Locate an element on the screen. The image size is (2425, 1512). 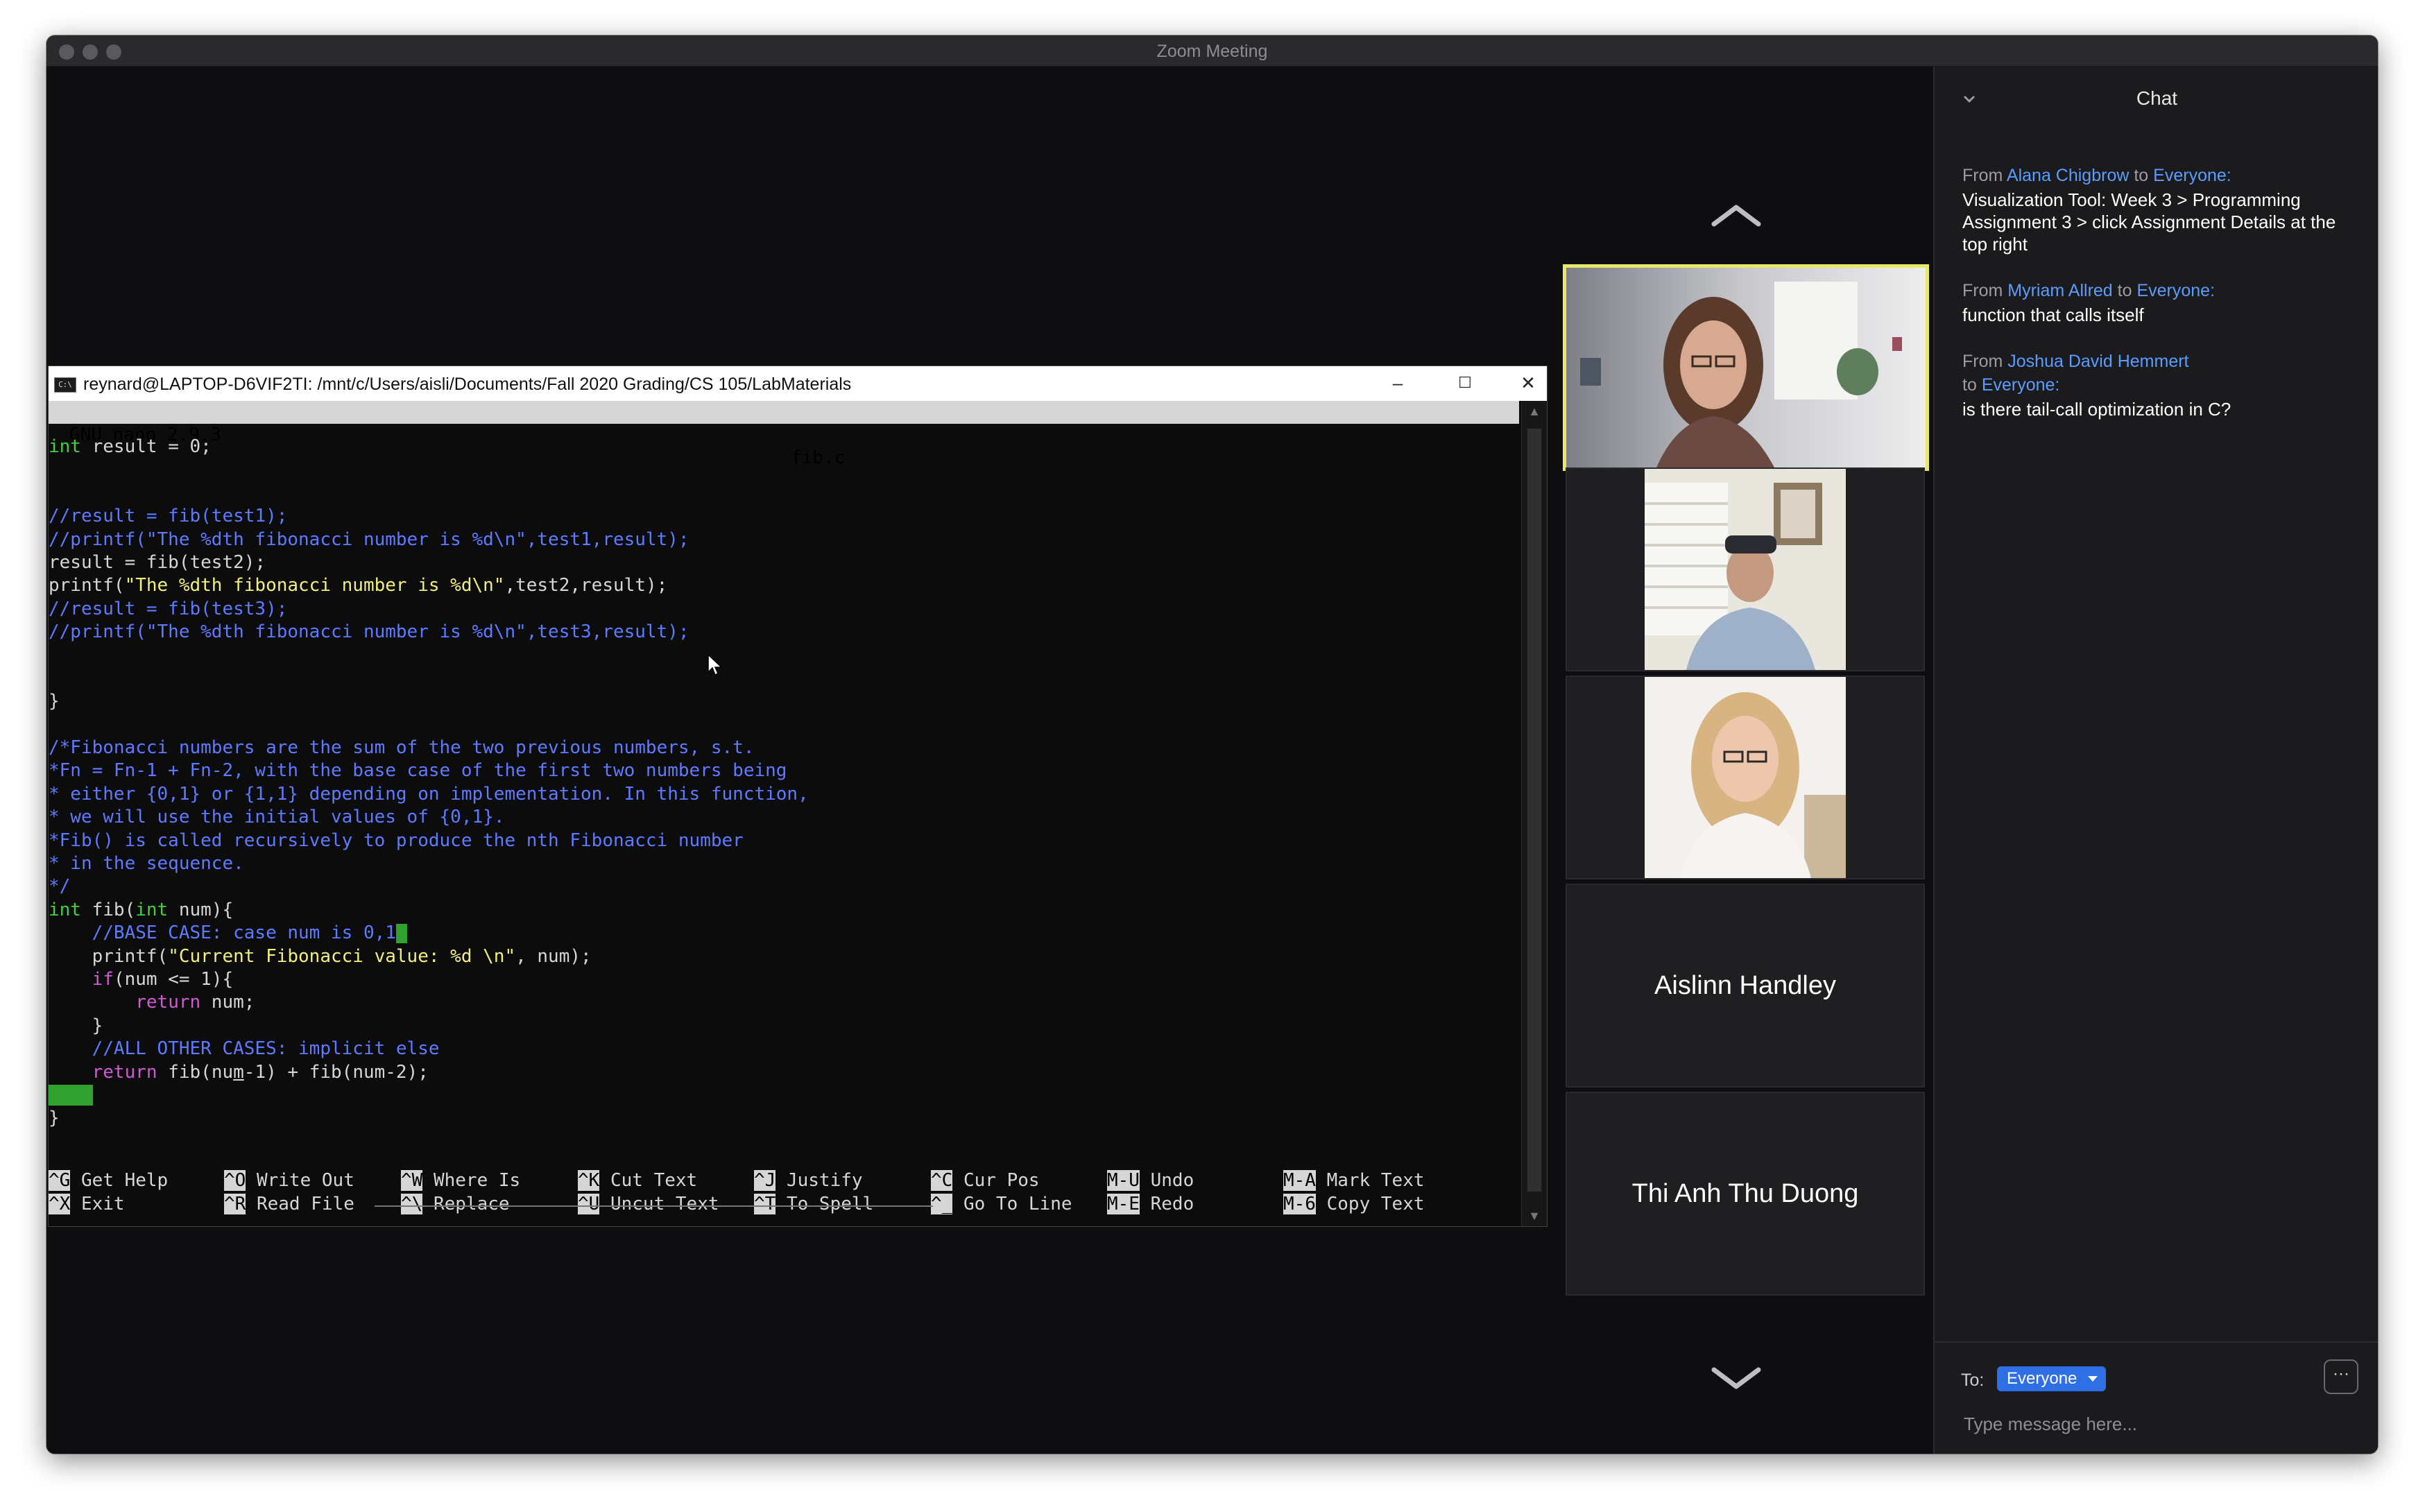
video-tile-name-only: Thi Anh Thu Duong is located at coordinates (1746, 1194).